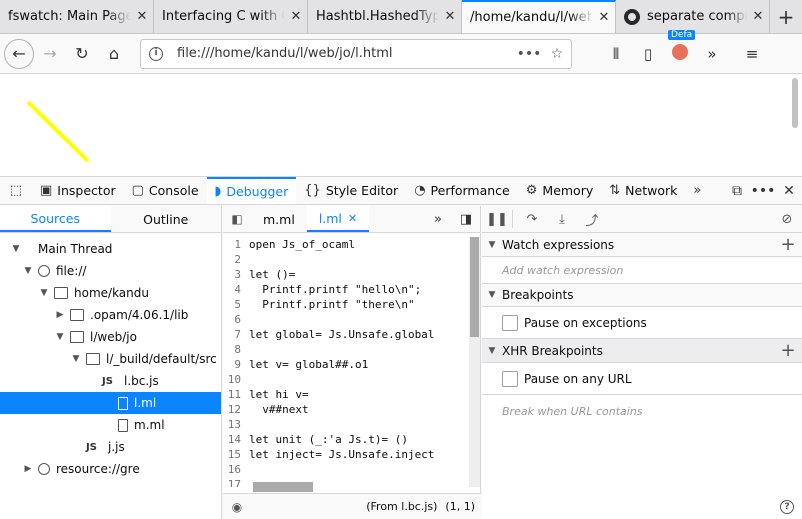 The height and width of the screenshot is (519, 802). Describe the element at coordinates (82, 54) in the screenshot. I see `reload-button: ↻` at that location.